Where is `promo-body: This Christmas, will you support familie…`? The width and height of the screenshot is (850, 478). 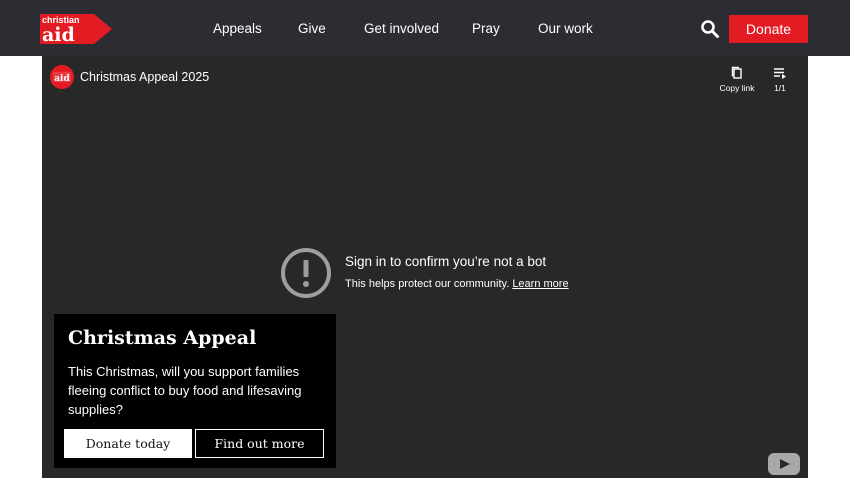 promo-body: This Christmas, will you support familie… is located at coordinates (185, 390).